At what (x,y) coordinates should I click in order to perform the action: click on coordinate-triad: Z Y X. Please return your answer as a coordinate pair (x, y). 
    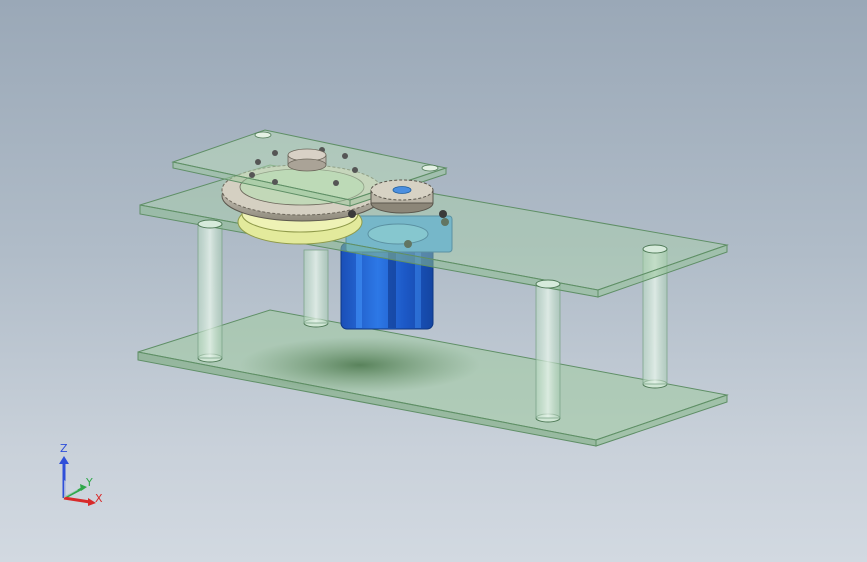
    Looking at the image, I should click on (81, 474).